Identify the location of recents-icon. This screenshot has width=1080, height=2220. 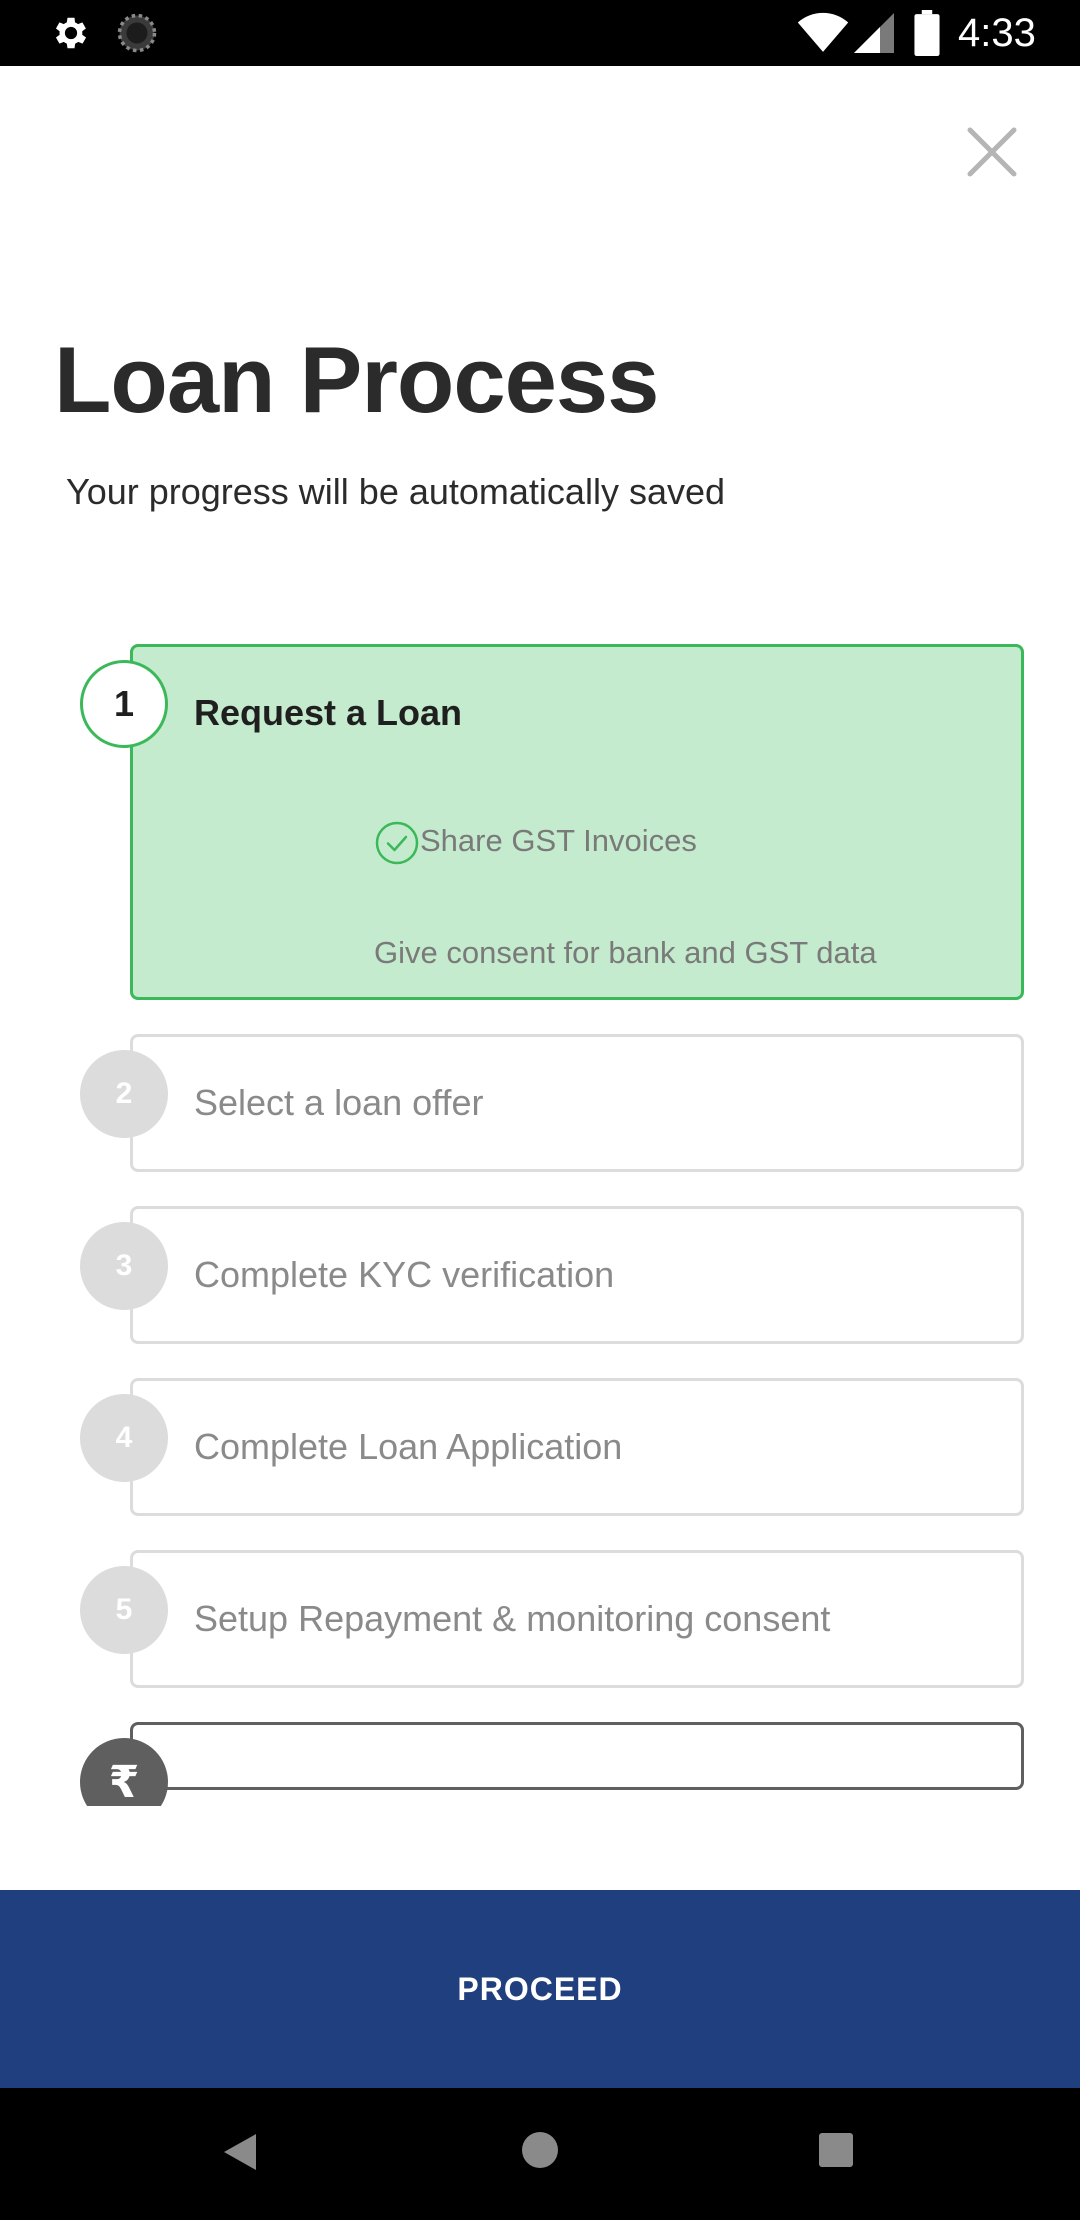
(836, 2150).